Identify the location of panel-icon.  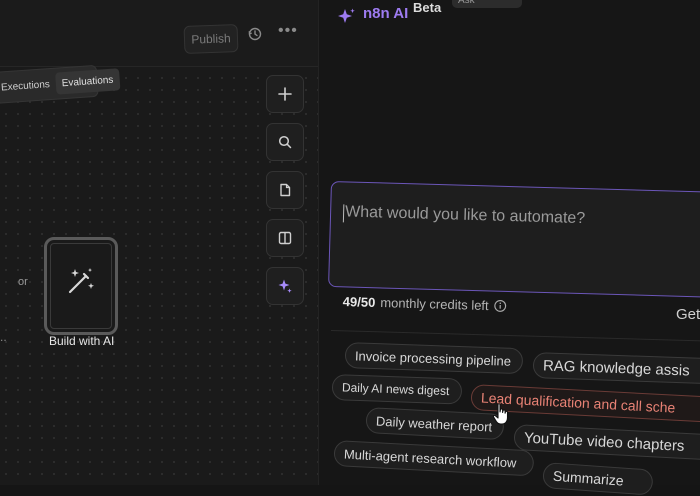
(285, 238).